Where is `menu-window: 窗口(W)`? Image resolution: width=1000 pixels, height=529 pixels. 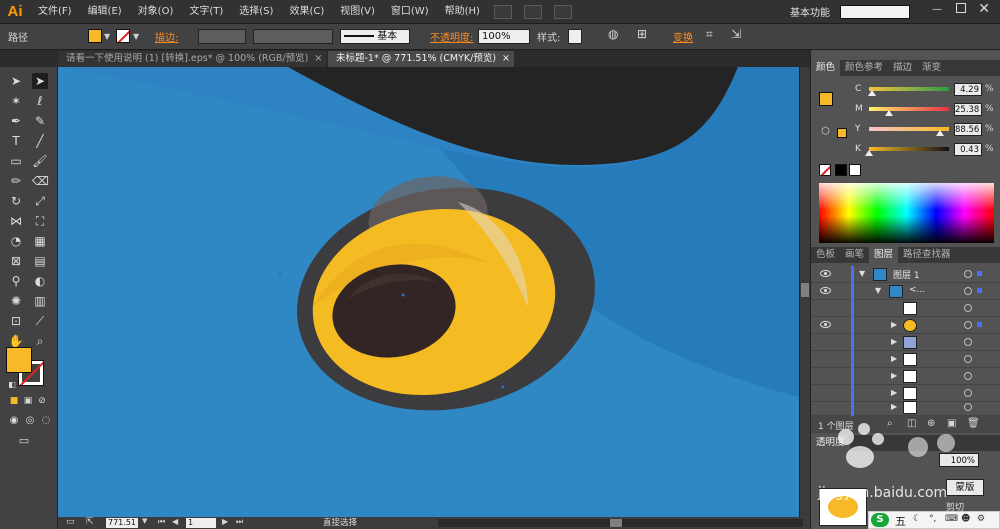
menu-window: 窗口(W) is located at coordinates (410, 11).